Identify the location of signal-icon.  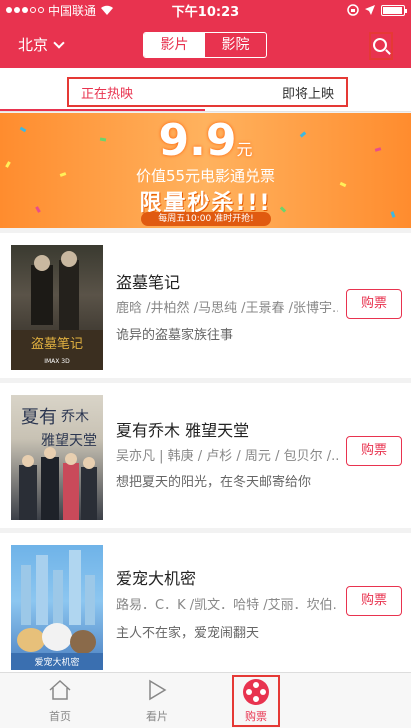
(25, 10).